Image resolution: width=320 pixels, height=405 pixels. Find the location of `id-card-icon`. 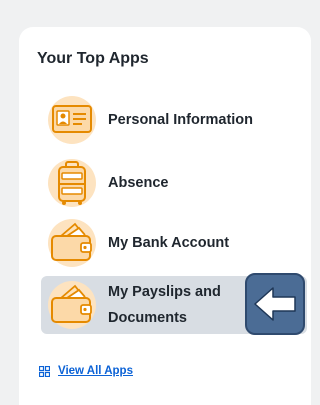

id-card-icon is located at coordinates (72, 120).